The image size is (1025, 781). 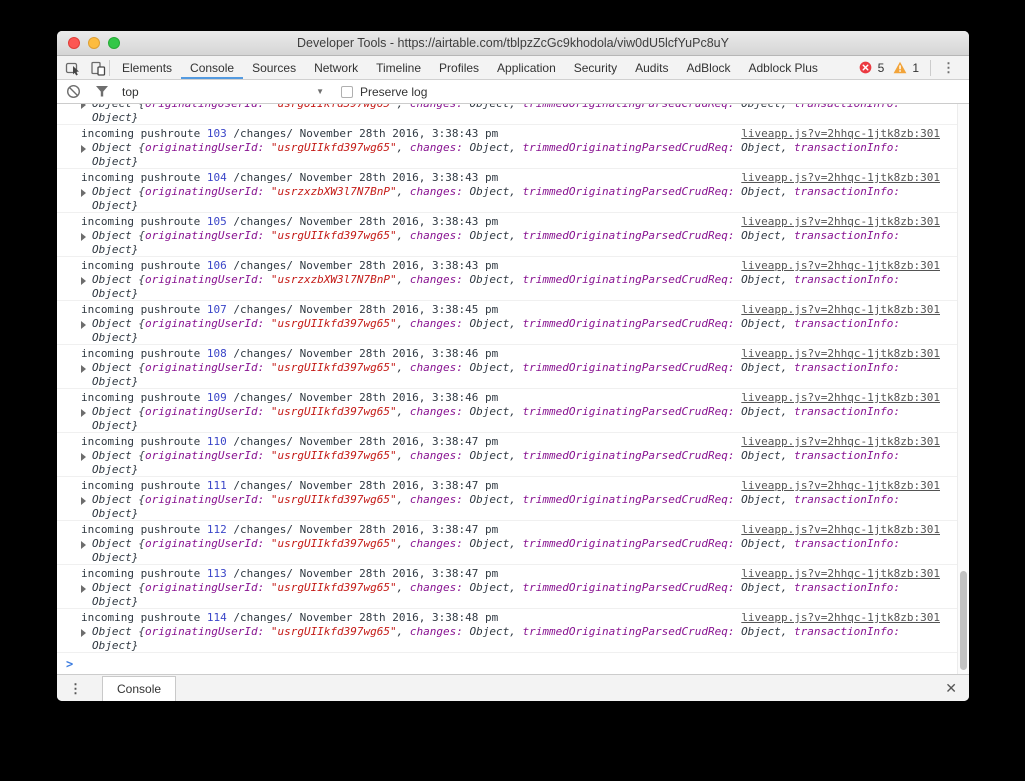 What do you see at coordinates (513, 687) in the screenshot?
I see `drawer-toolbar: ⋮ Console ✕` at bounding box center [513, 687].